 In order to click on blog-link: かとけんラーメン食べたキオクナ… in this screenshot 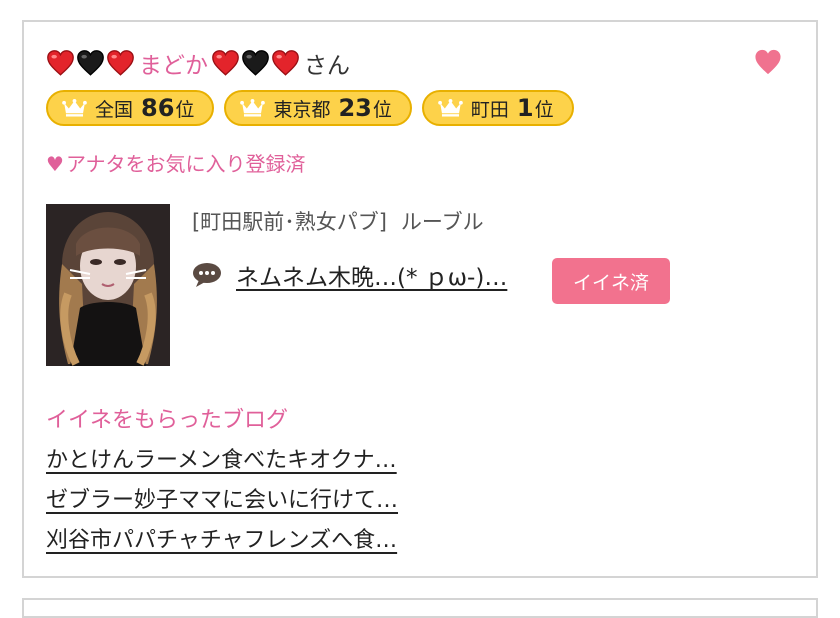, I will do `click(221, 460)`.